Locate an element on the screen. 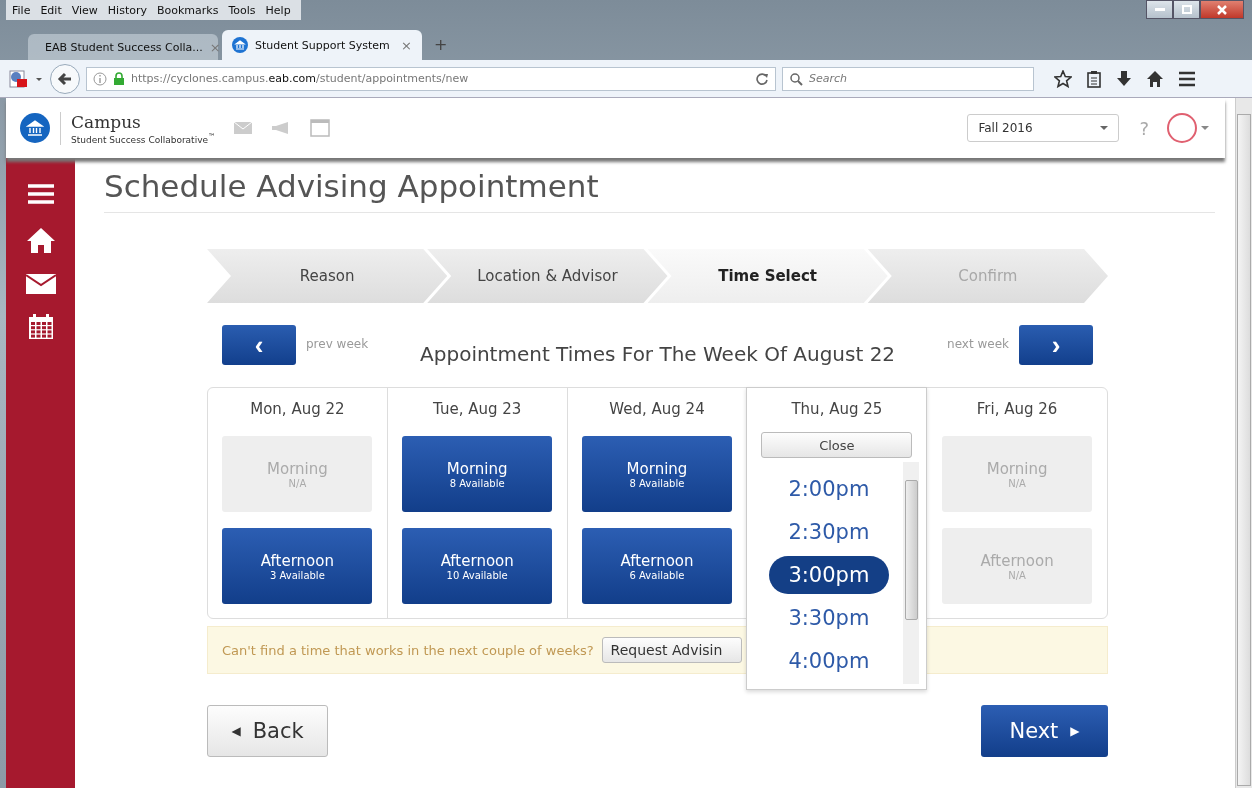 The width and height of the screenshot is (1252, 788). close-tab-icon: × is located at coordinates (406, 45).